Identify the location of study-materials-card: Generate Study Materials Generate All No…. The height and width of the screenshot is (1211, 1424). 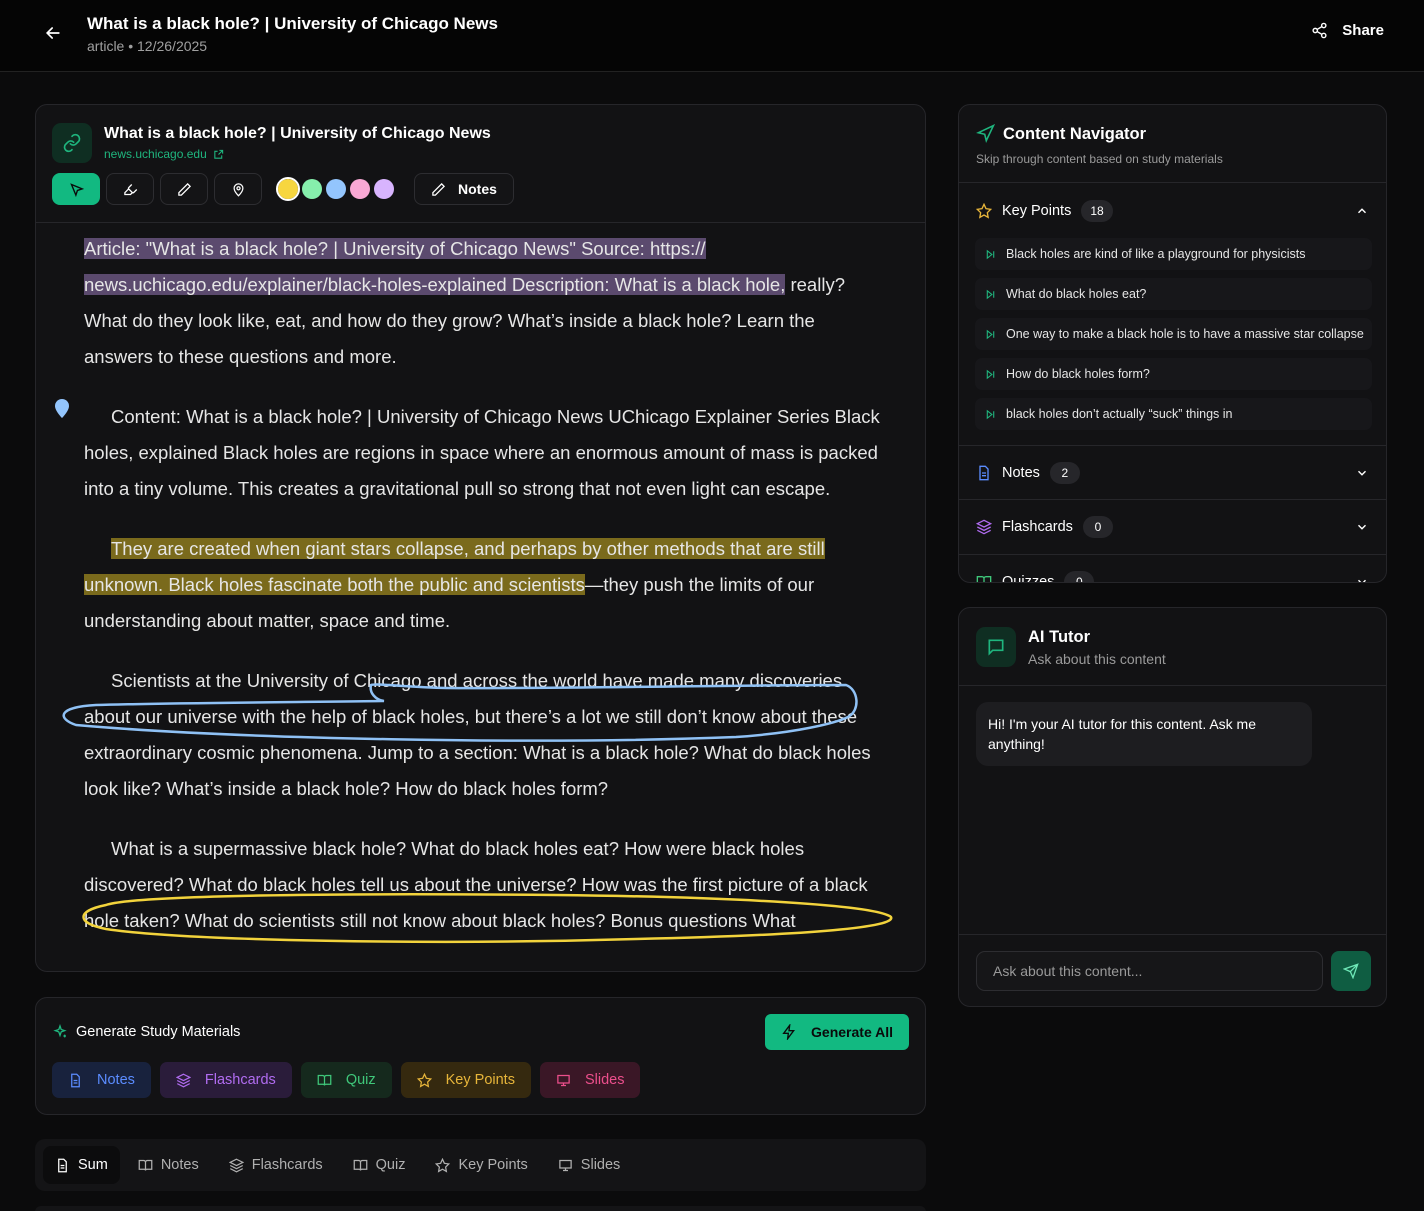
(480, 1056).